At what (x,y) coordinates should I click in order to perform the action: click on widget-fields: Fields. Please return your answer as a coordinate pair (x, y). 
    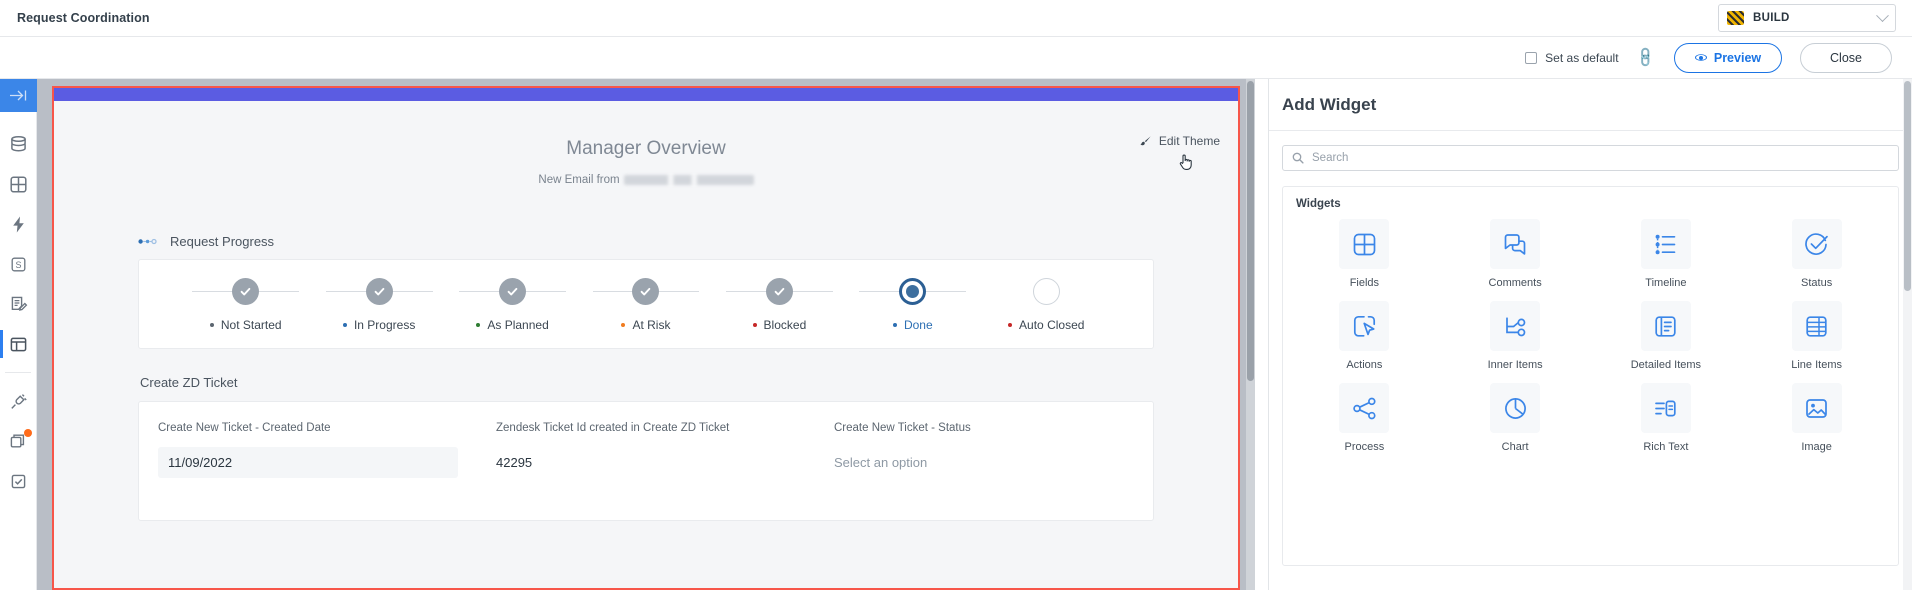
    Looking at the image, I should click on (1364, 254).